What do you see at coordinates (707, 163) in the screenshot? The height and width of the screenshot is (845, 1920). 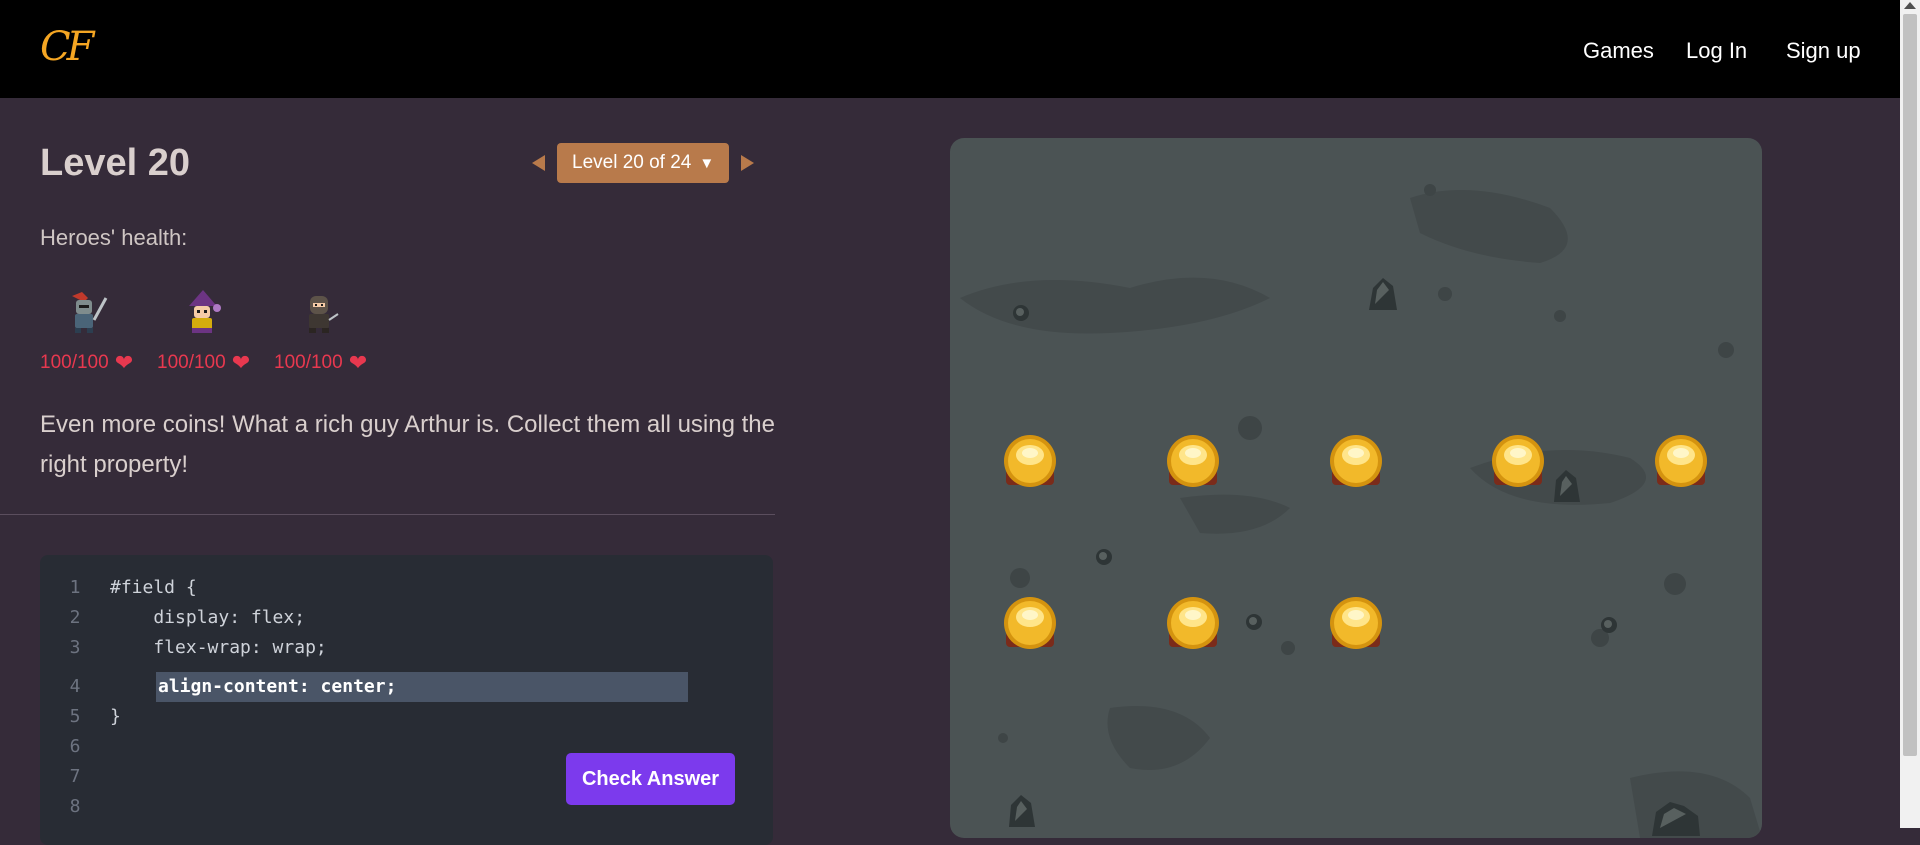 I see `dropdown-triangle-icon: ▼` at bounding box center [707, 163].